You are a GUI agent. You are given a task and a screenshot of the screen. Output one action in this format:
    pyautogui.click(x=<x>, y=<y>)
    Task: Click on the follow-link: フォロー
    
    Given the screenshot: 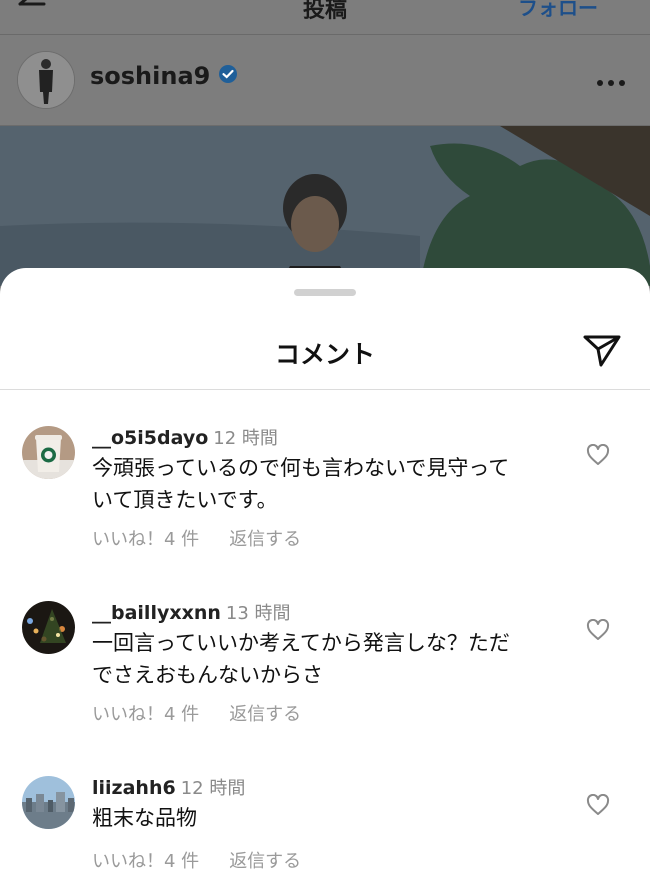 What is the action you would take?
    pyautogui.click(x=558, y=10)
    